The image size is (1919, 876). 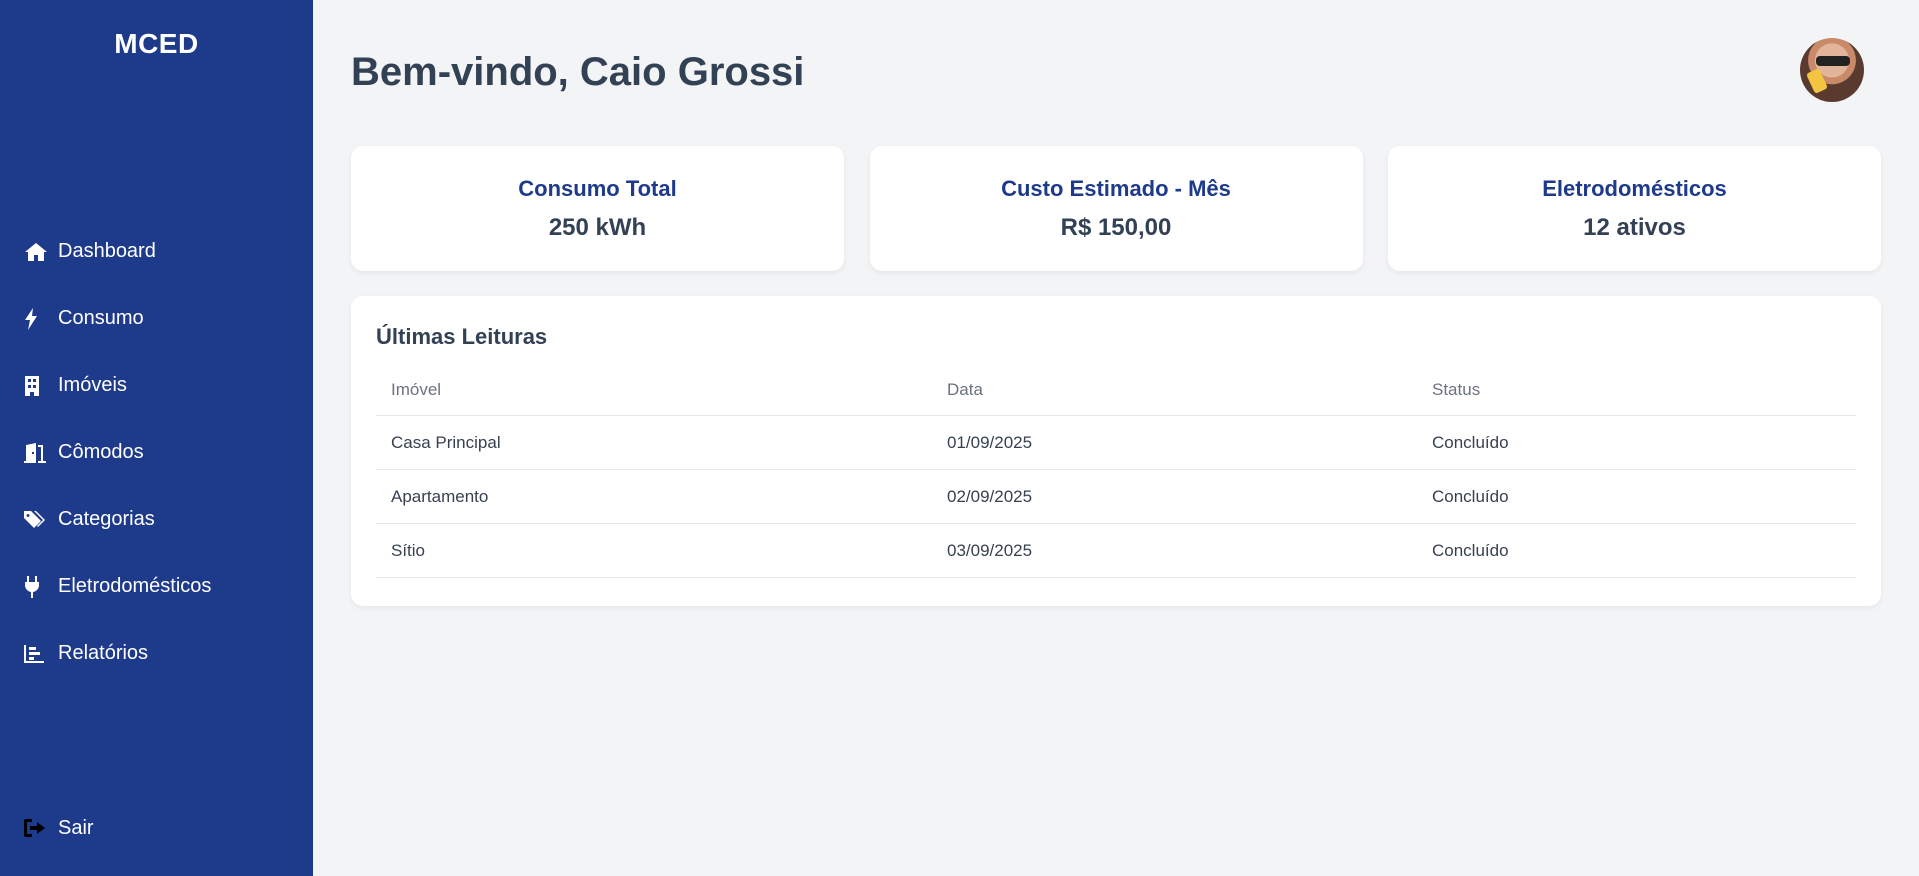 I want to click on sidebar-item-label: Cômodos, so click(x=101, y=452).